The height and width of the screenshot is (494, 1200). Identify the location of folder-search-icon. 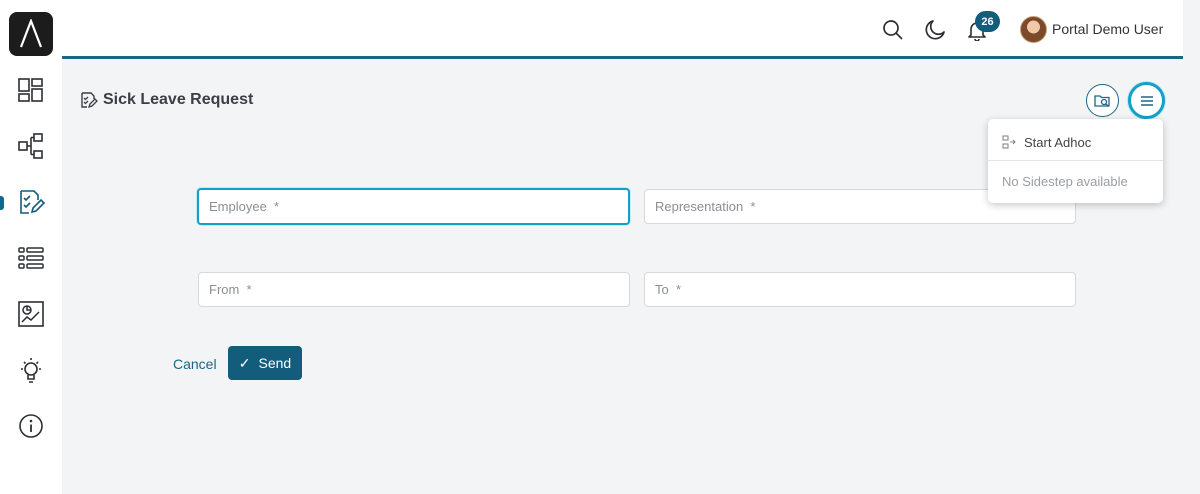
(1101, 100).